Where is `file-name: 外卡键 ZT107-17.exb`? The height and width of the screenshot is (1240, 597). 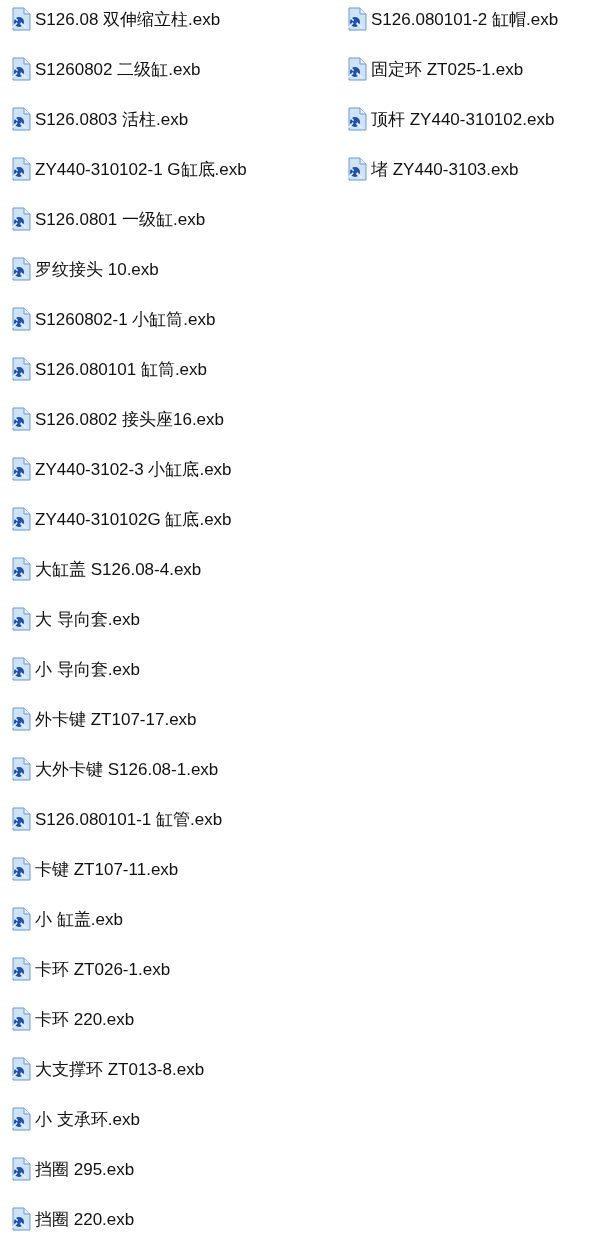 file-name: 外卡键 ZT107-17.exb is located at coordinates (116, 719).